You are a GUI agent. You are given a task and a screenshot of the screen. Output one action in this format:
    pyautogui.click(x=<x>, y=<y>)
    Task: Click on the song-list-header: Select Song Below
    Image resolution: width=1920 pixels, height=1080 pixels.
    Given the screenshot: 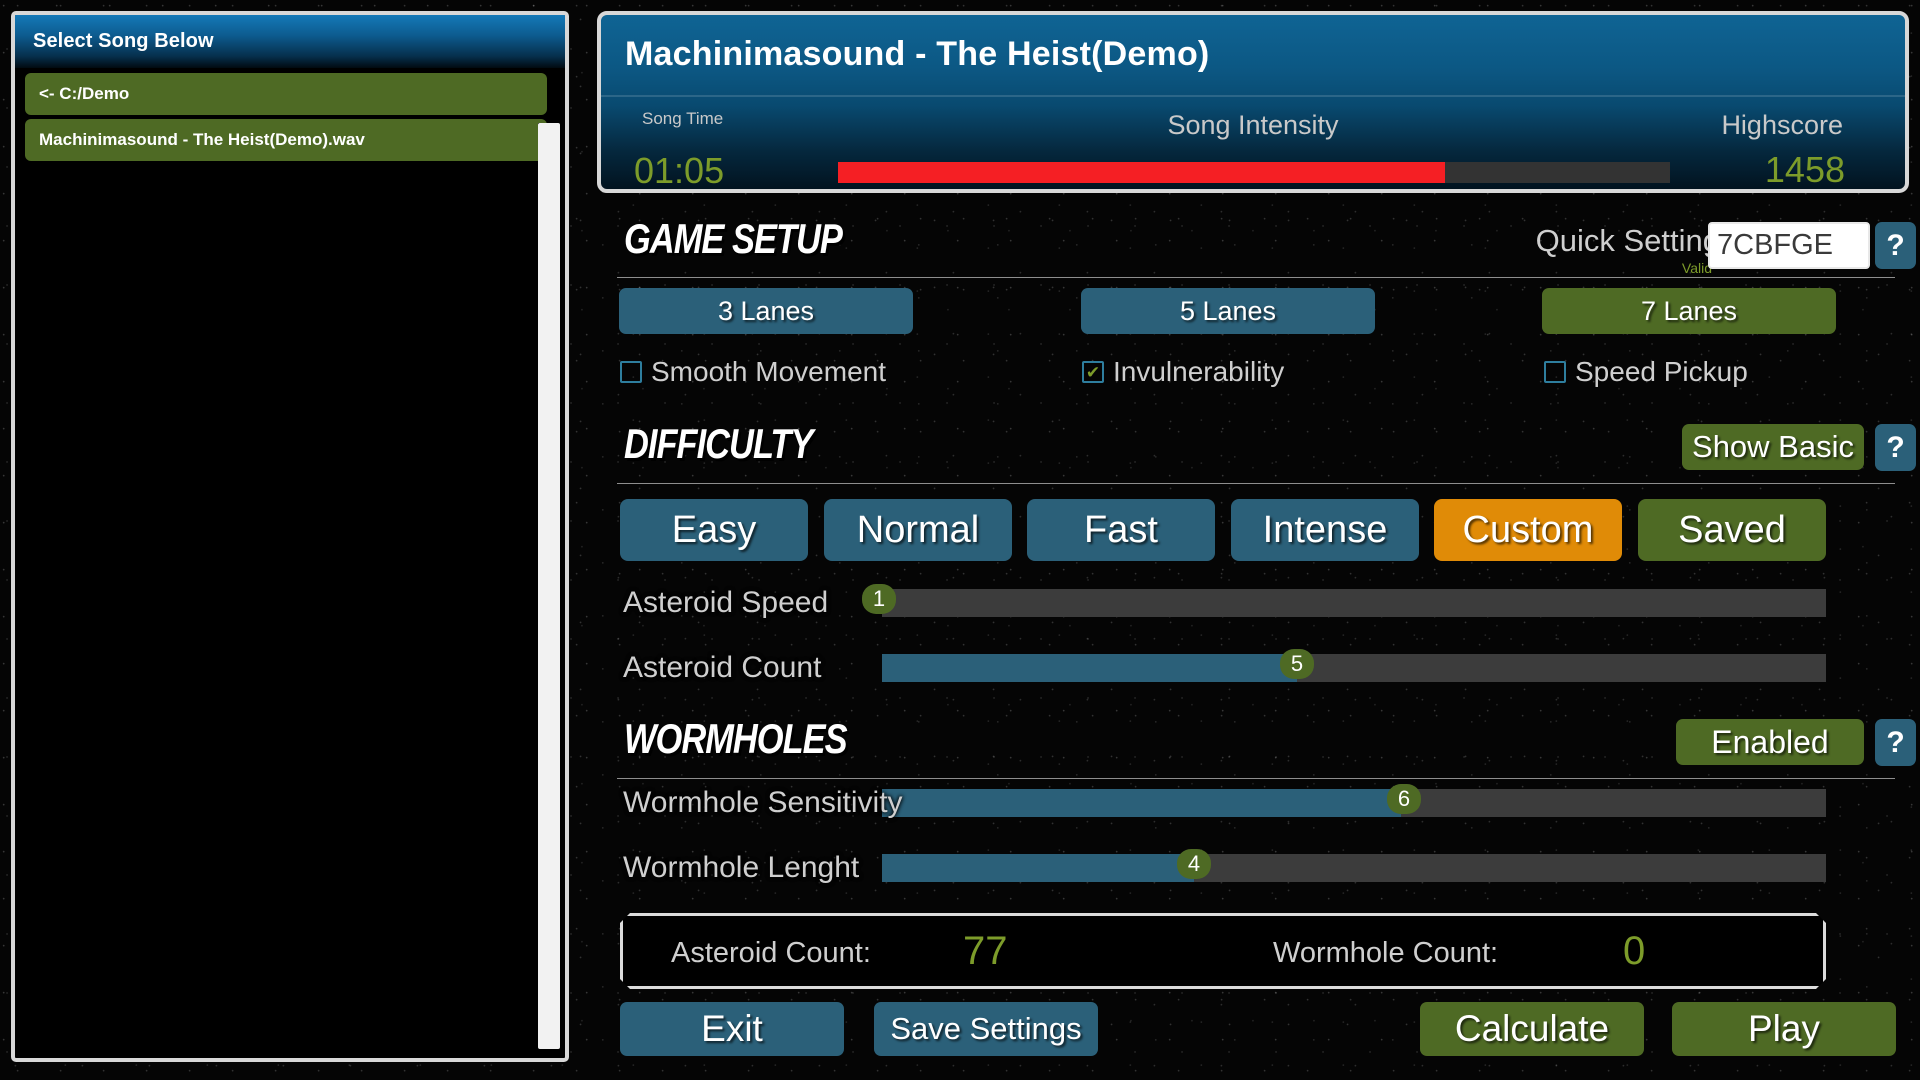 What is the action you would take?
    pyautogui.click(x=290, y=41)
    